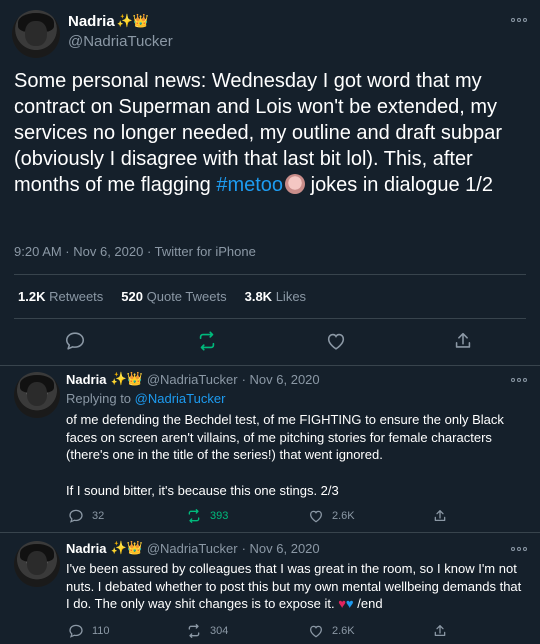  I want to click on retweet-button: 393, so click(207, 516).